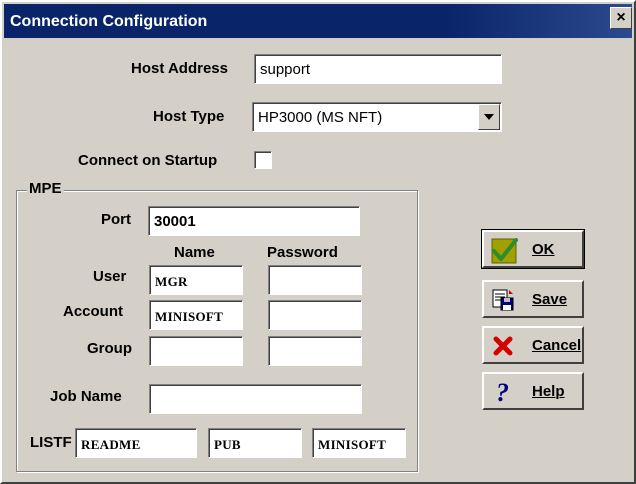 The height and width of the screenshot is (484, 636). I want to click on account-label: Account, so click(93, 311).